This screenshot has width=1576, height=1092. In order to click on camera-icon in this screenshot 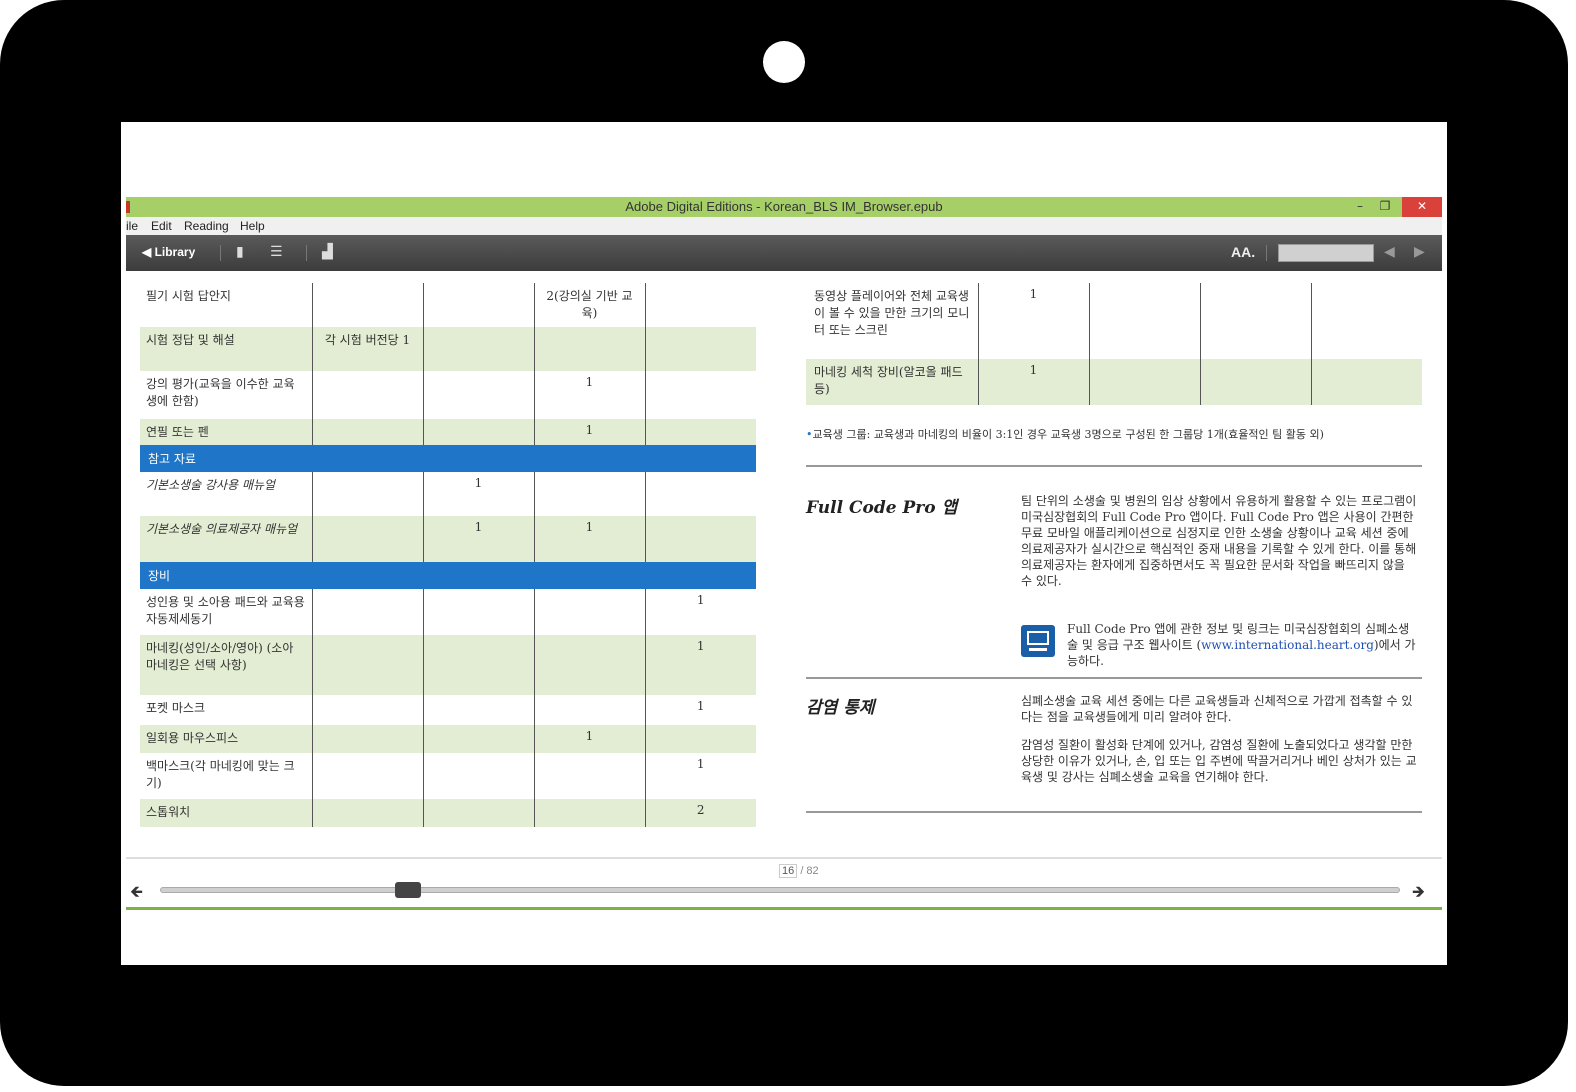, I will do `click(784, 62)`.